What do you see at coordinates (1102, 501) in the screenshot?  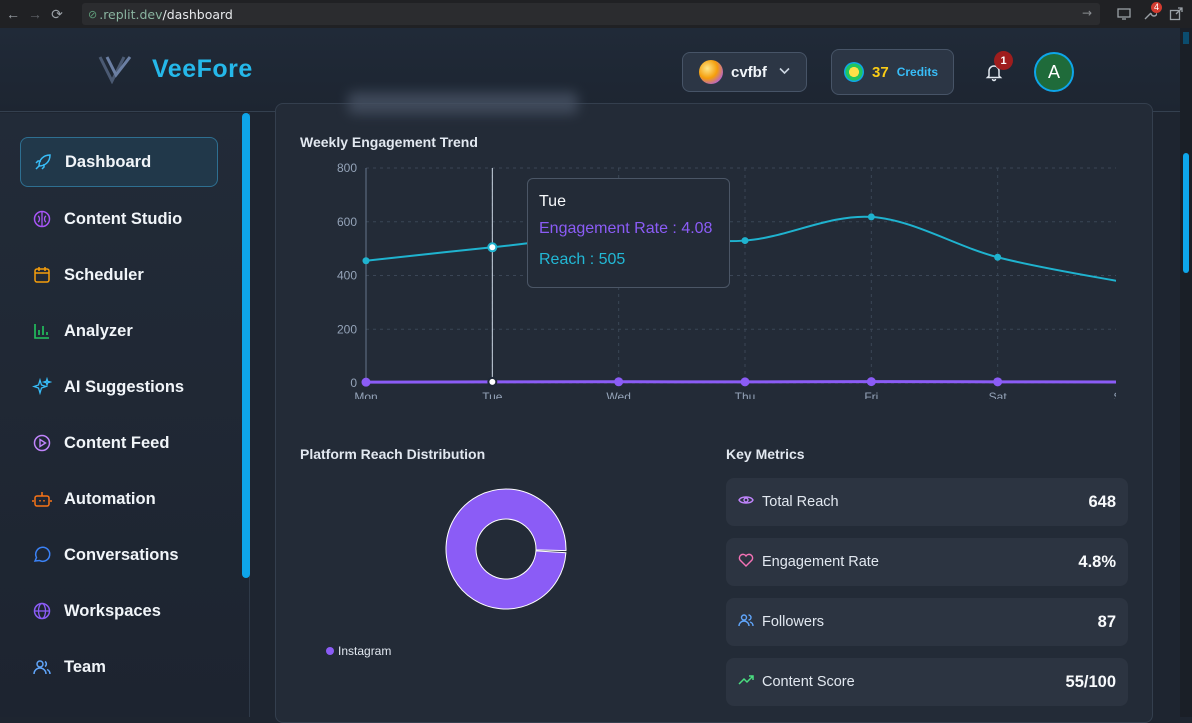 I see `metric-value: 648` at bounding box center [1102, 501].